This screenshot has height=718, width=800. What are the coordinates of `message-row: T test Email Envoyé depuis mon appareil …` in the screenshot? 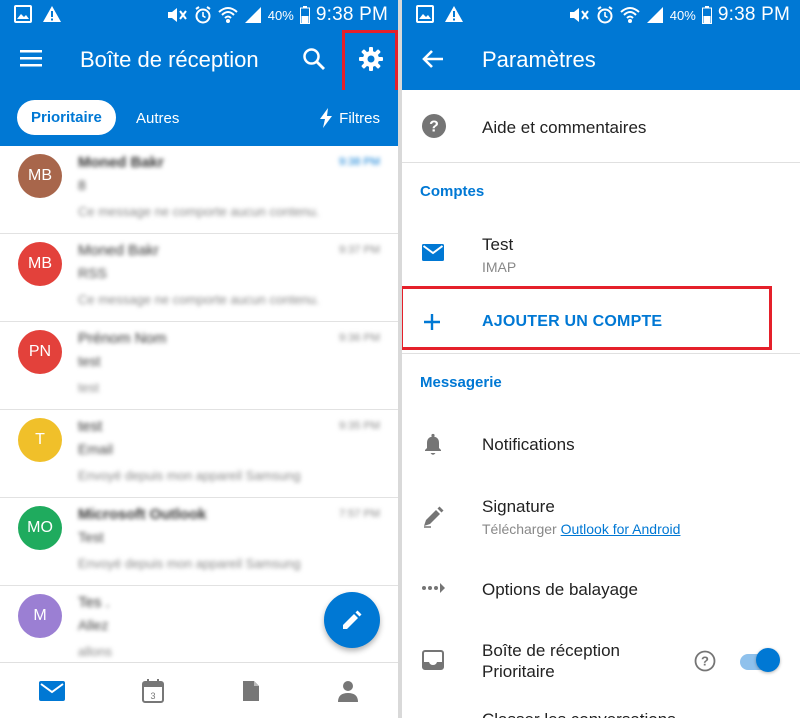 It's located at (199, 454).